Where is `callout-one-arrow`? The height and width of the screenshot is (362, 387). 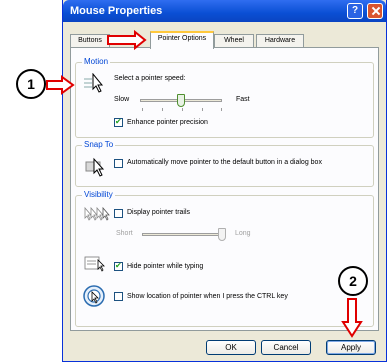 callout-one-arrow is located at coordinates (60, 85).